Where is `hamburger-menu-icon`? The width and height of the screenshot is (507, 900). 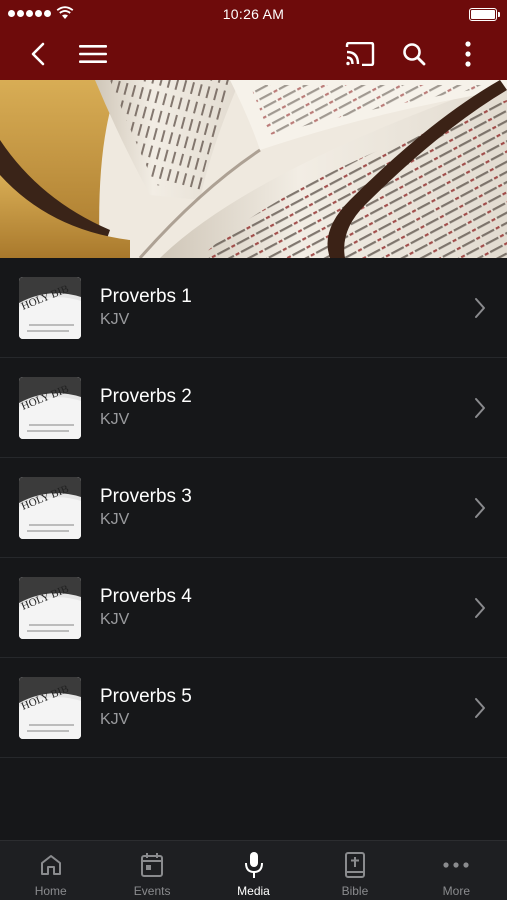 hamburger-menu-icon is located at coordinates (93, 54).